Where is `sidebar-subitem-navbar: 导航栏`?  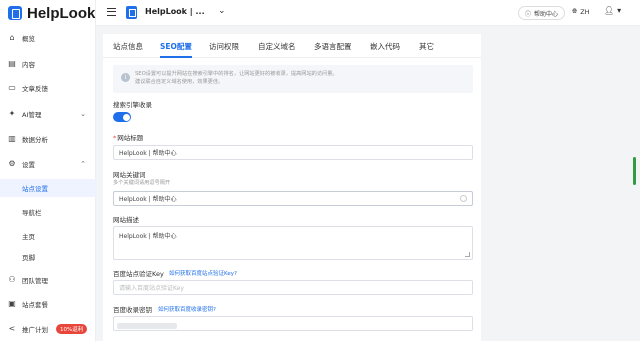
sidebar-subitem-navbar: 导航栏 is located at coordinates (48, 212).